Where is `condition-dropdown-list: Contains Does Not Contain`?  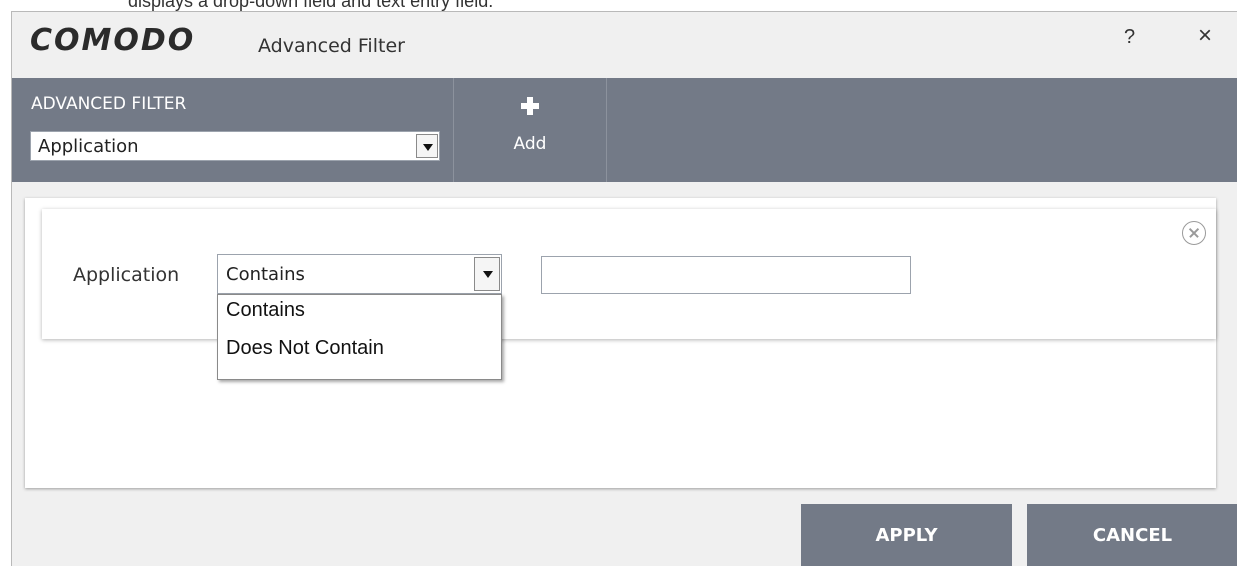
condition-dropdown-list: Contains Does Not Contain is located at coordinates (359, 337).